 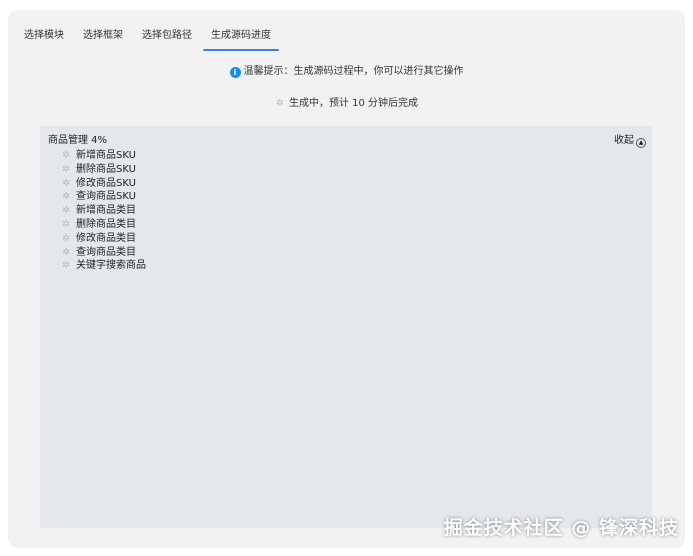 What do you see at coordinates (235, 72) in the screenshot?
I see `info-icon: i` at bounding box center [235, 72].